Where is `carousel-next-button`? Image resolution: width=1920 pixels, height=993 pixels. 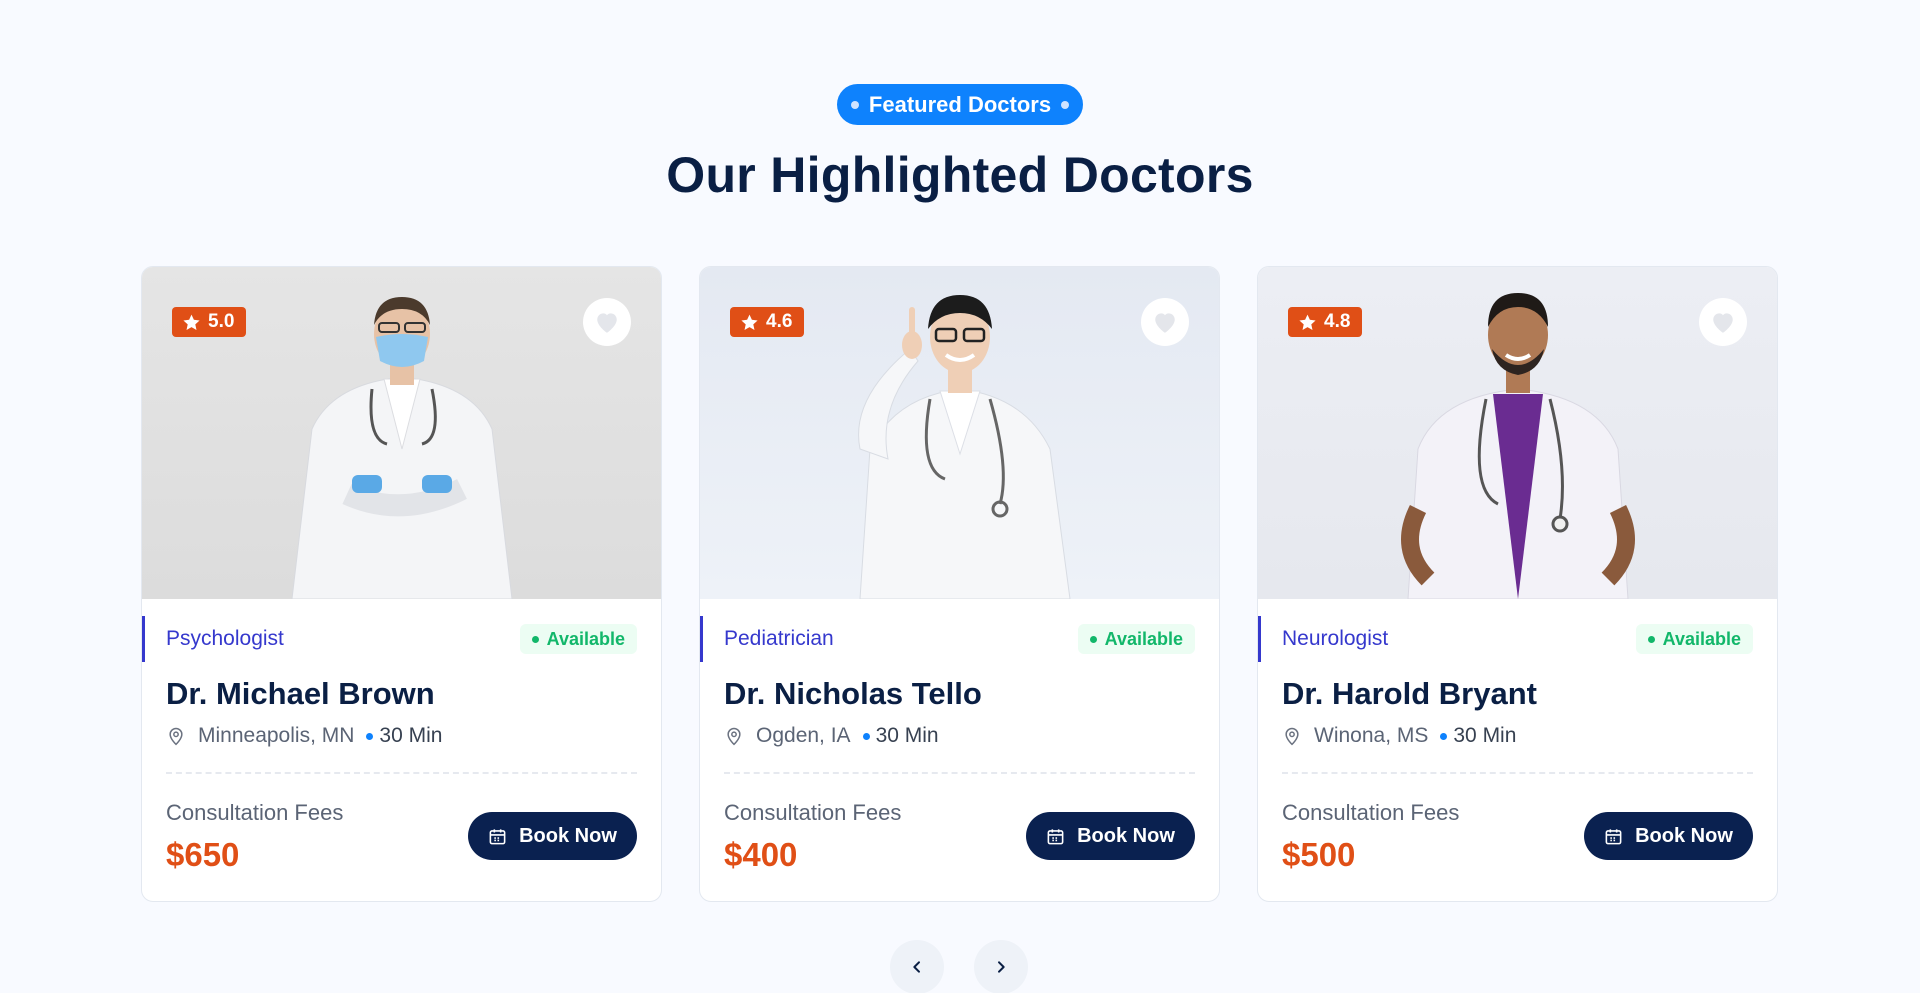 carousel-next-button is located at coordinates (1001, 966).